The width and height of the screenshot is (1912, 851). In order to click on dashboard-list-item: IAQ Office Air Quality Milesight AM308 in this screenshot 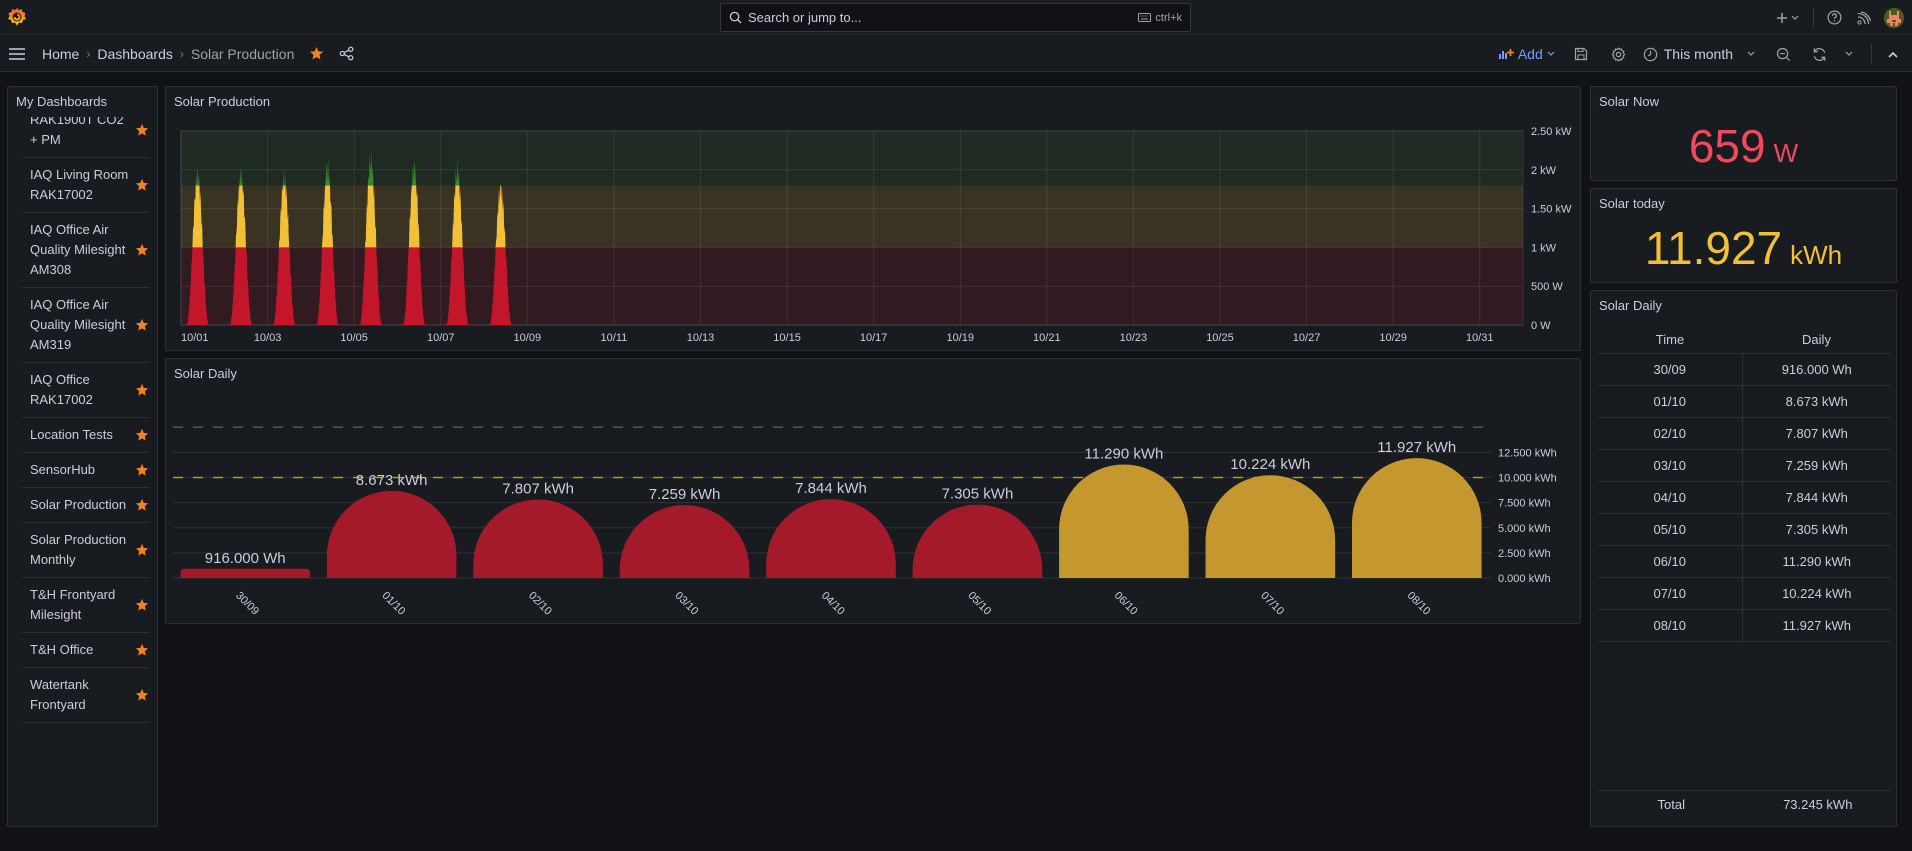, I will do `click(85, 250)`.